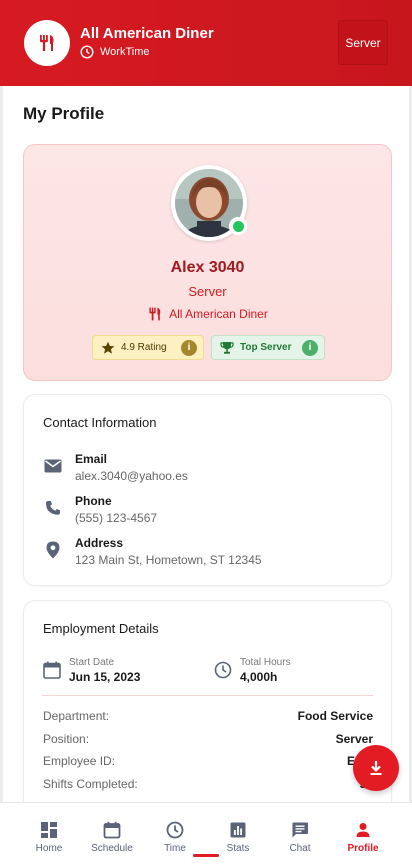 The width and height of the screenshot is (412, 865). Describe the element at coordinates (300, 830) in the screenshot. I see `chat-icon` at that location.